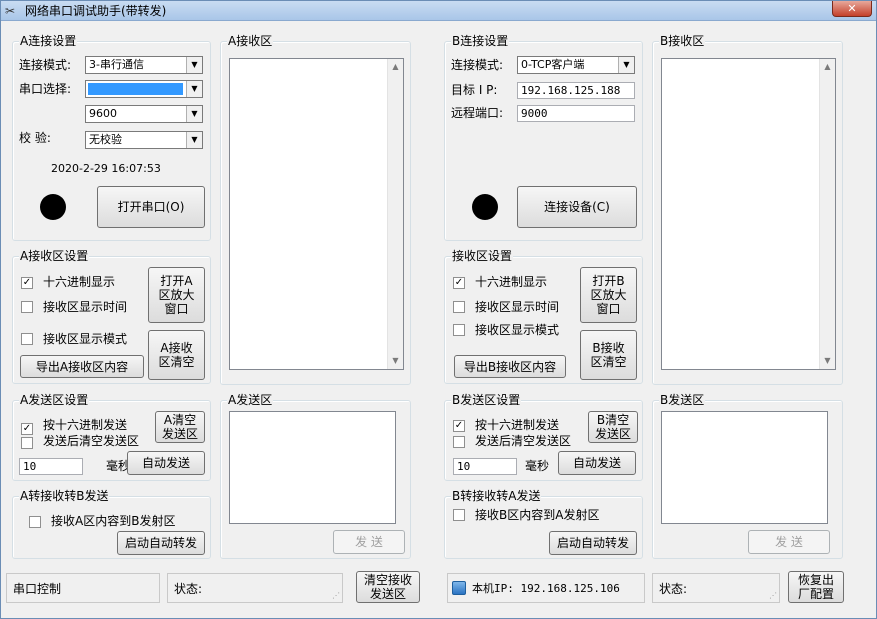 This screenshot has height=619, width=877. What do you see at coordinates (485, 466) in the screenshot?
I see `b-interval-input: 10` at bounding box center [485, 466].